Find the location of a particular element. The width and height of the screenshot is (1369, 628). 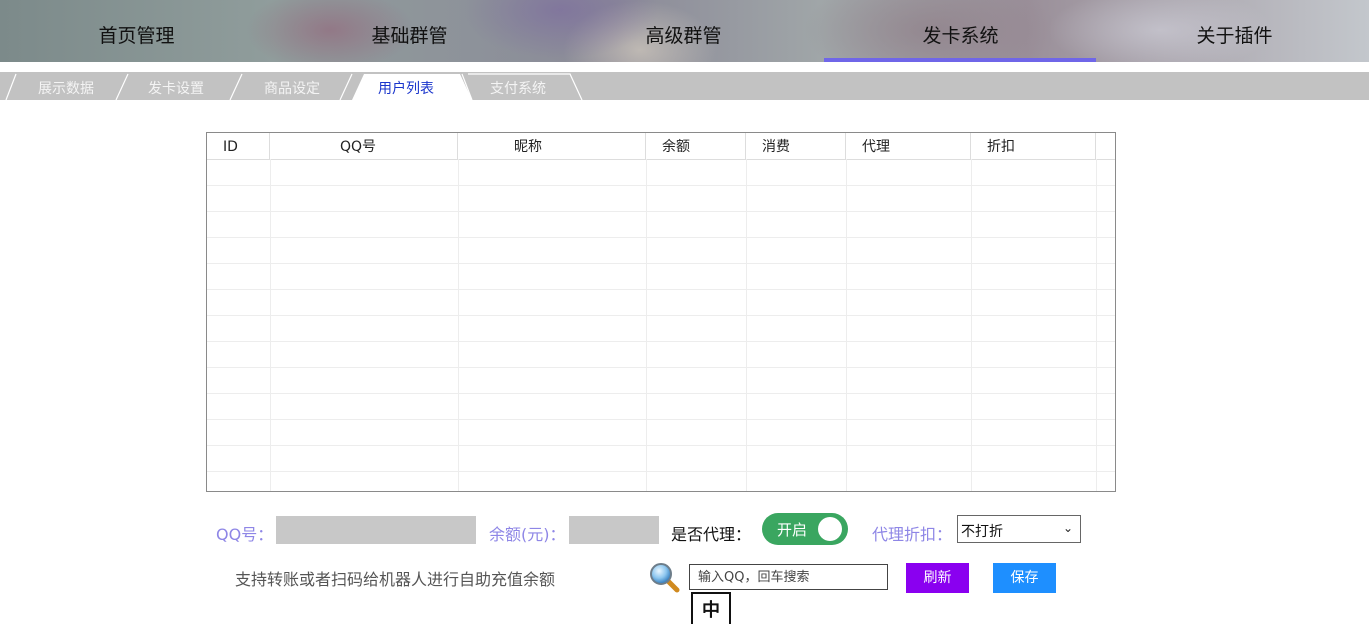

tab-payment-system: 支付系统 is located at coordinates (518, 86).